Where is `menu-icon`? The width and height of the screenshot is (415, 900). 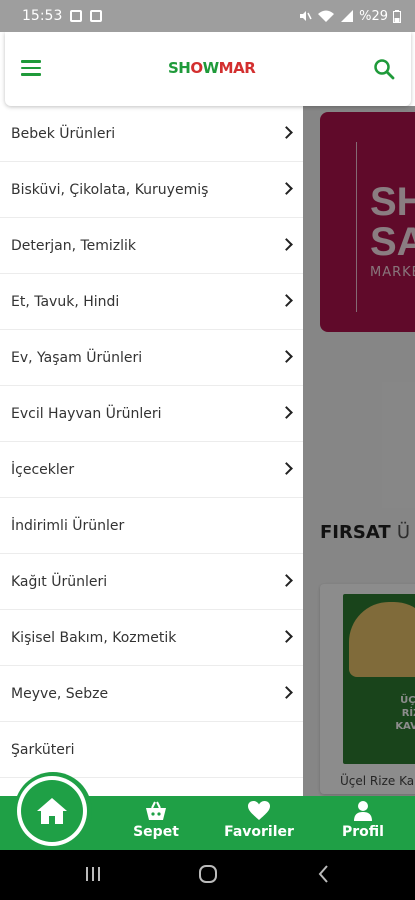
menu-icon is located at coordinates (31, 68).